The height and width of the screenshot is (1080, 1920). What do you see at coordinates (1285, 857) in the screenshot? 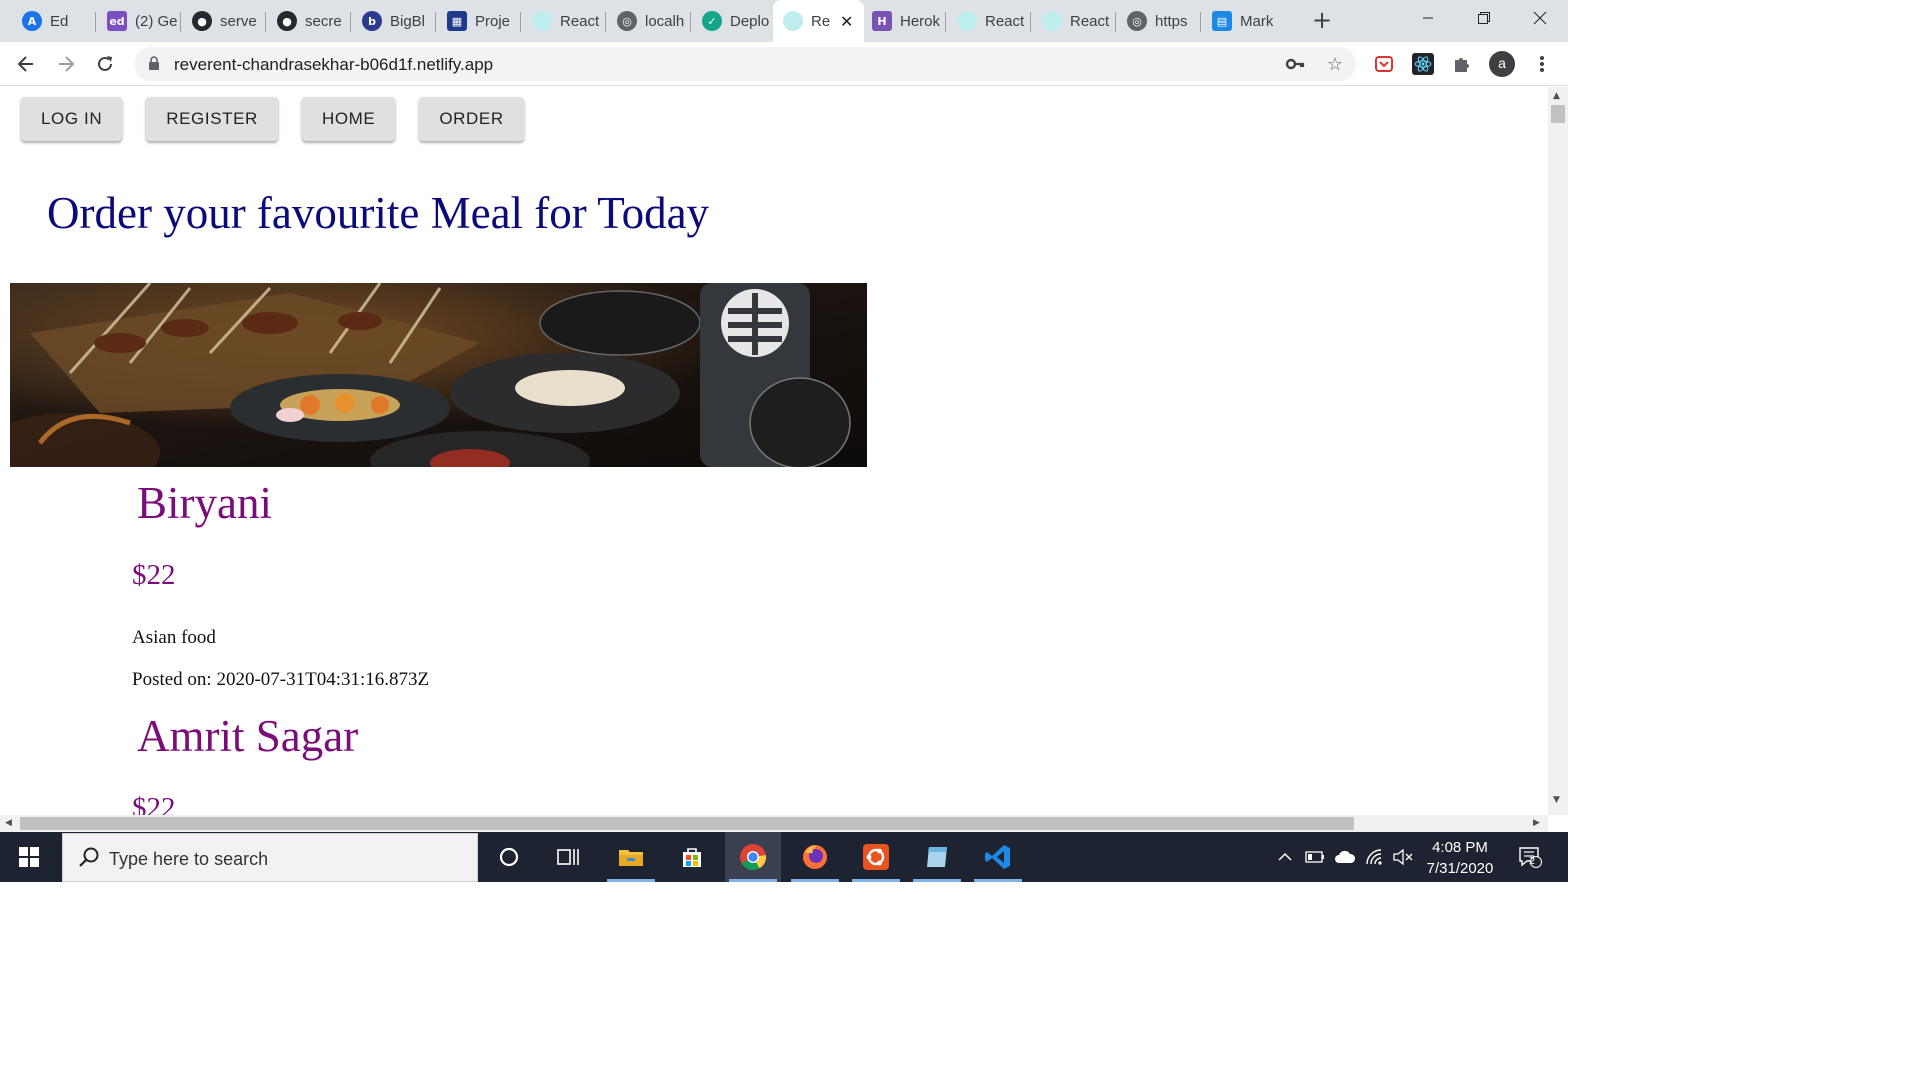
I see `tray-overflow-chevron-icon` at bounding box center [1285, 857].